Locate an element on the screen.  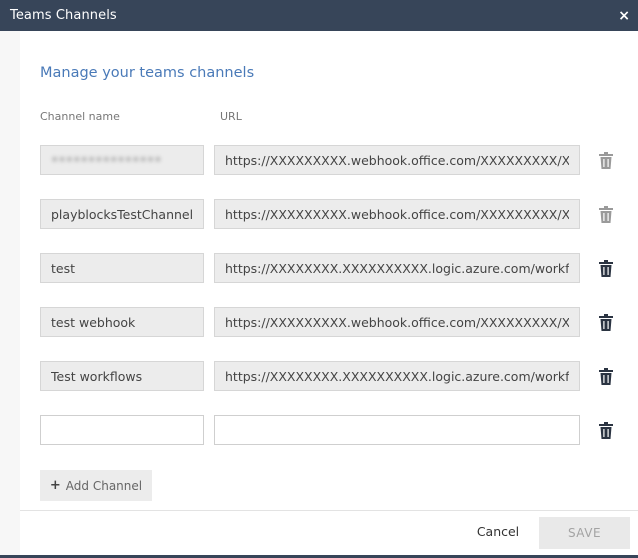
save-button: SAVE is located at coordinates (584, 533).